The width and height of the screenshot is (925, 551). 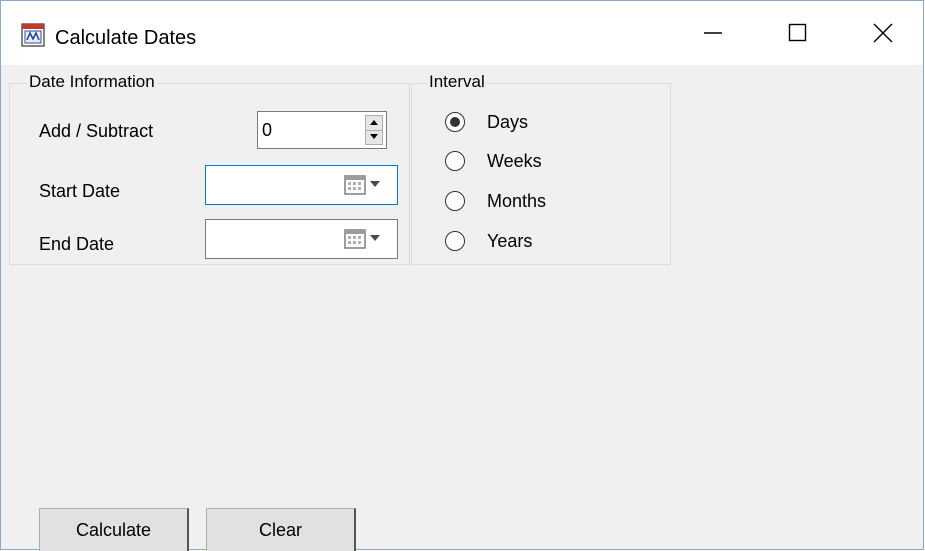 I want to click on maximize-icon, so click(x=797, y=32).